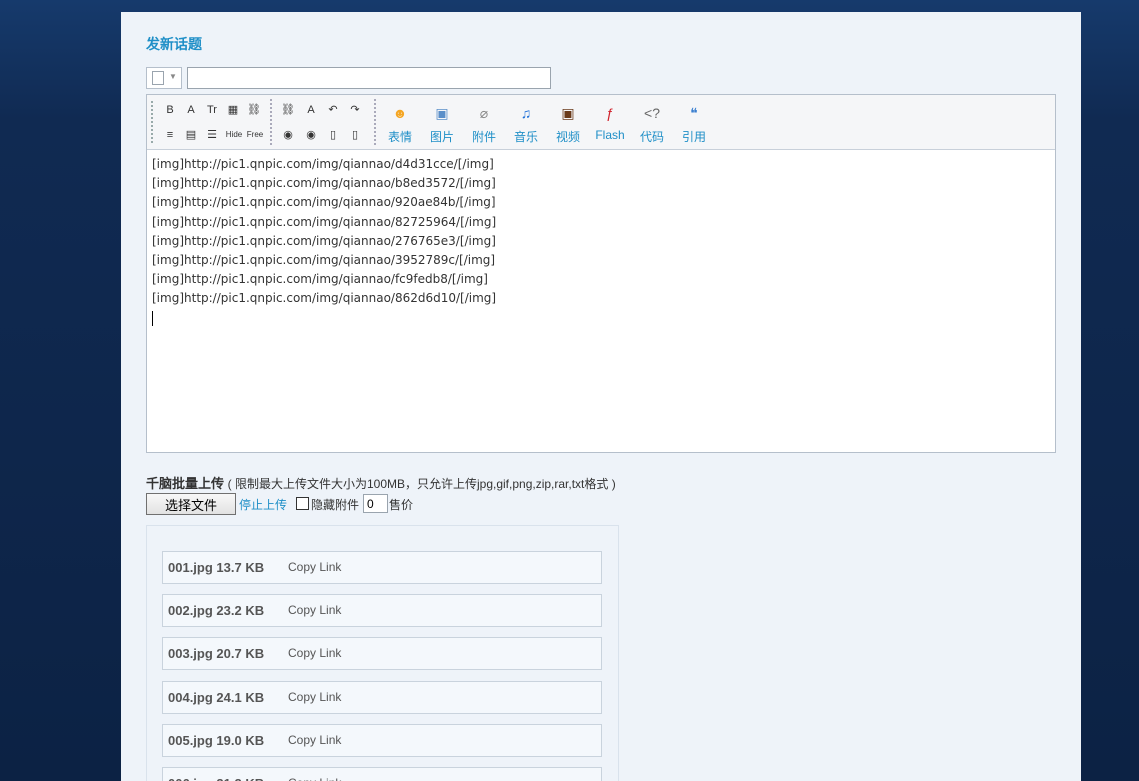 The width and height of the screenshot is (1139, 781). Describe the element at coordinates (610, 113) in the screenshot. I see `flash-icon: ƒ` at that location.